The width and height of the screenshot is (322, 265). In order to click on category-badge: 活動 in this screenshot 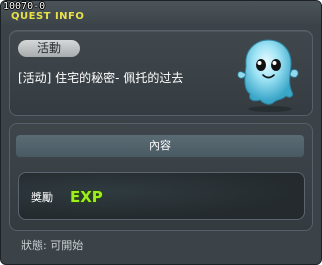, I will do `click(49, 48)`.